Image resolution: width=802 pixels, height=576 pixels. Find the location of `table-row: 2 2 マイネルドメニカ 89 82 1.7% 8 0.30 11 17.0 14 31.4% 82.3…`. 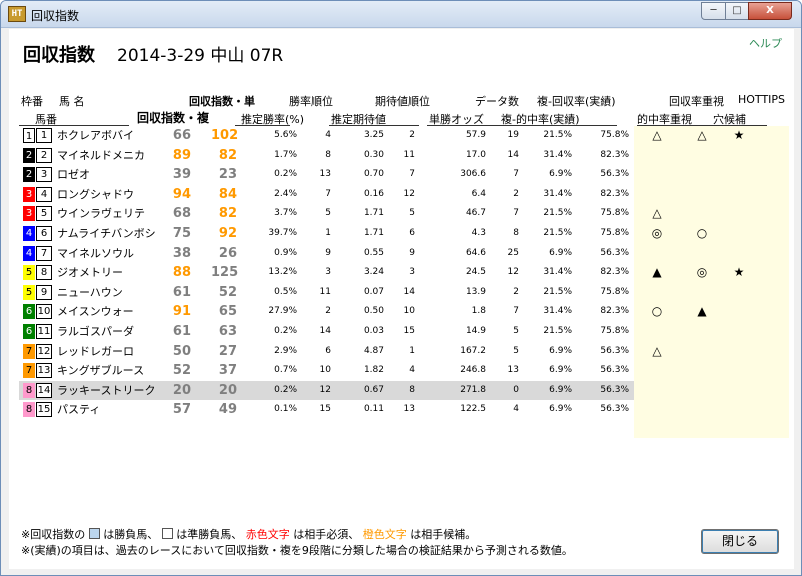

table-row: 2 2 マイネルドメニカ 89 82 1.7% 8 0.30 11 17.0 14 31.4% 82.3… is located at coordinates (326, 155).